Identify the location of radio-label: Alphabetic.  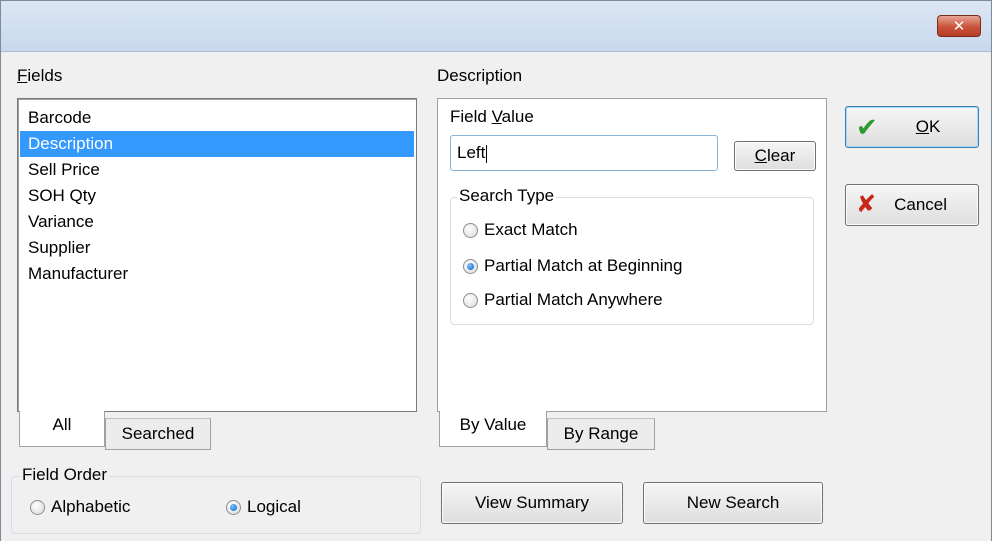
(91, 506).